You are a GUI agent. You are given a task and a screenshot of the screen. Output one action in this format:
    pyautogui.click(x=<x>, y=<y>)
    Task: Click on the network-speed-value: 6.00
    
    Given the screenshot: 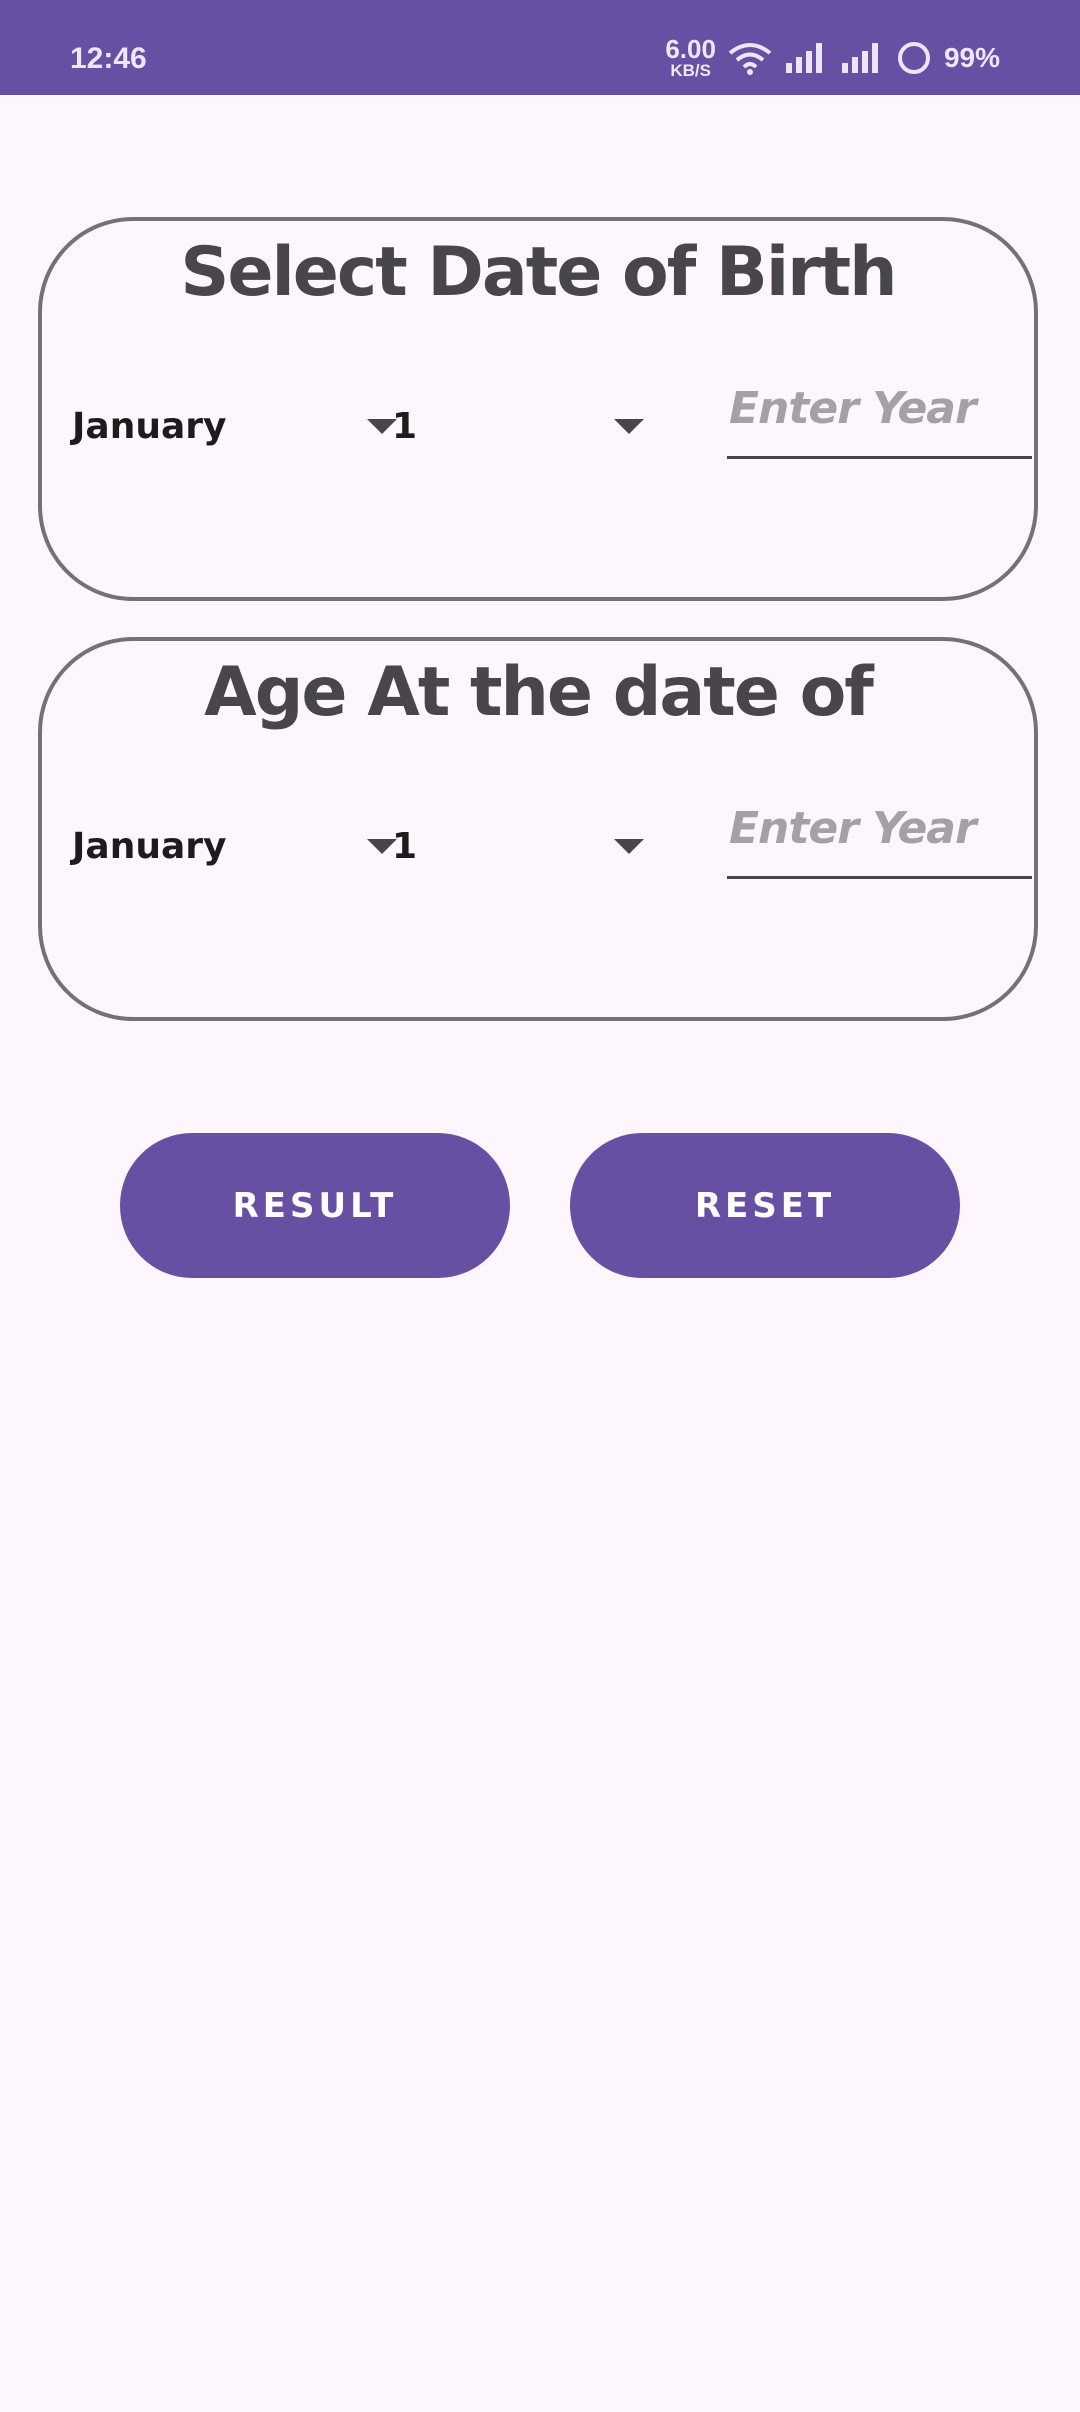 What is the action you would take?
    pyautogui.click(x=690, y=49)
    